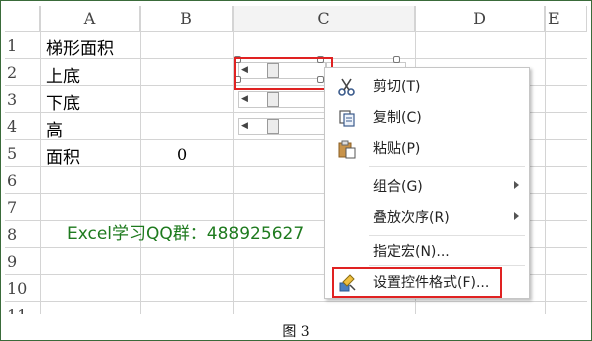 The width and height of the screenshot is (592, 341). Describe the element at coordinates (21, 45) in the screenshot. I see `row-header-1: 1` at that location.